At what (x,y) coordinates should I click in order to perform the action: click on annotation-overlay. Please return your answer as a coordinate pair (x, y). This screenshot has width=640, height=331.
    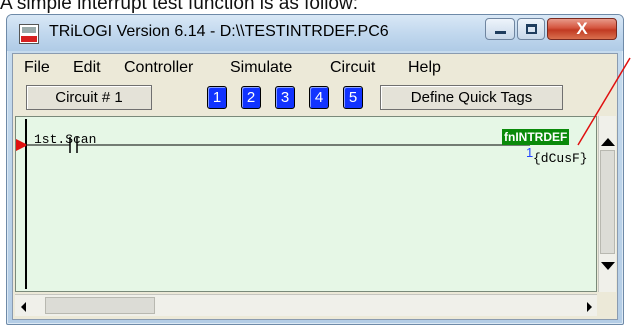
    Looking at the image, I should click on (604, 101).